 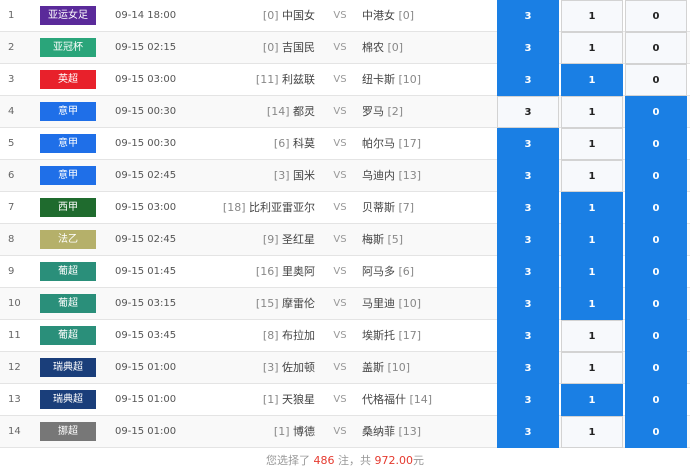 What do you see at coordinates (298, 239) in the screenshot?
I see `home-name: 圣红星` at bounding box center [298, 239].